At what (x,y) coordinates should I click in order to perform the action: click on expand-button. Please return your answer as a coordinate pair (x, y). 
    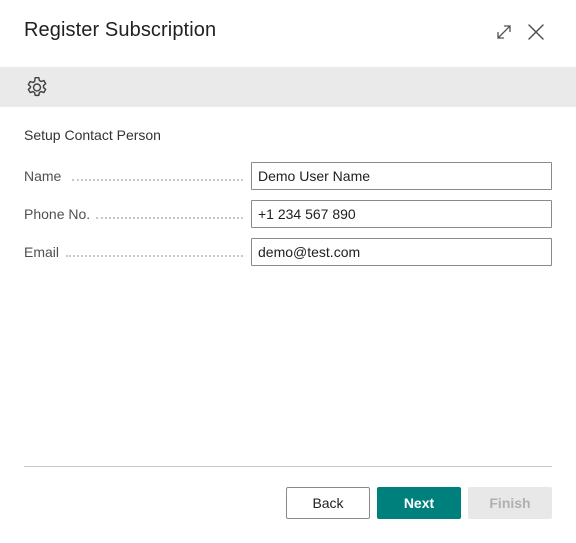
    Looking at the image, I should click on (504, 32).